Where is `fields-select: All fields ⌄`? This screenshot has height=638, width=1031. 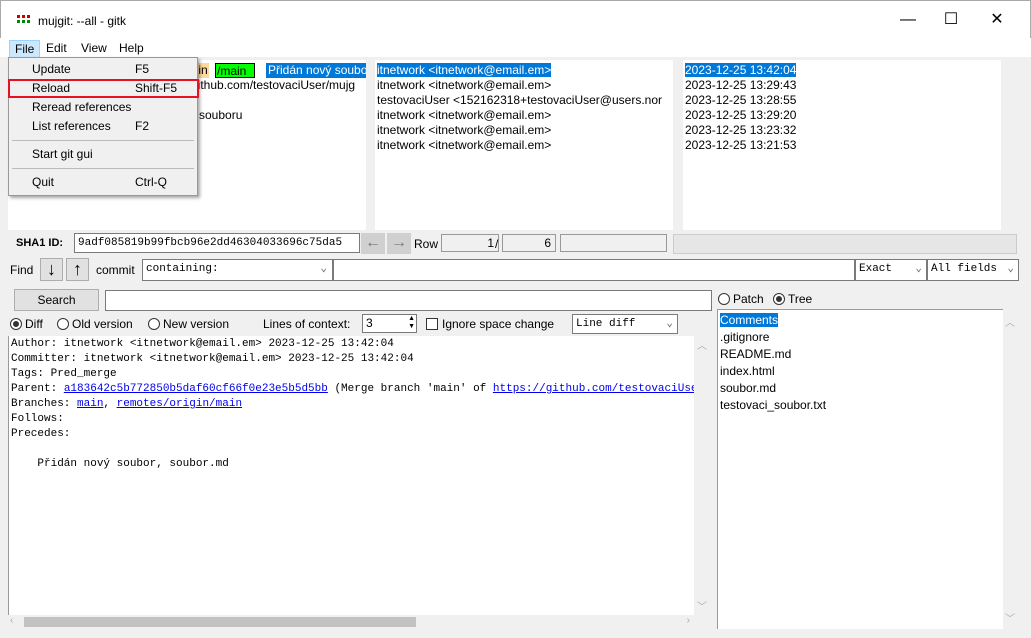
fields-select: All fields ⌄ is located at coordinates (973, 270).